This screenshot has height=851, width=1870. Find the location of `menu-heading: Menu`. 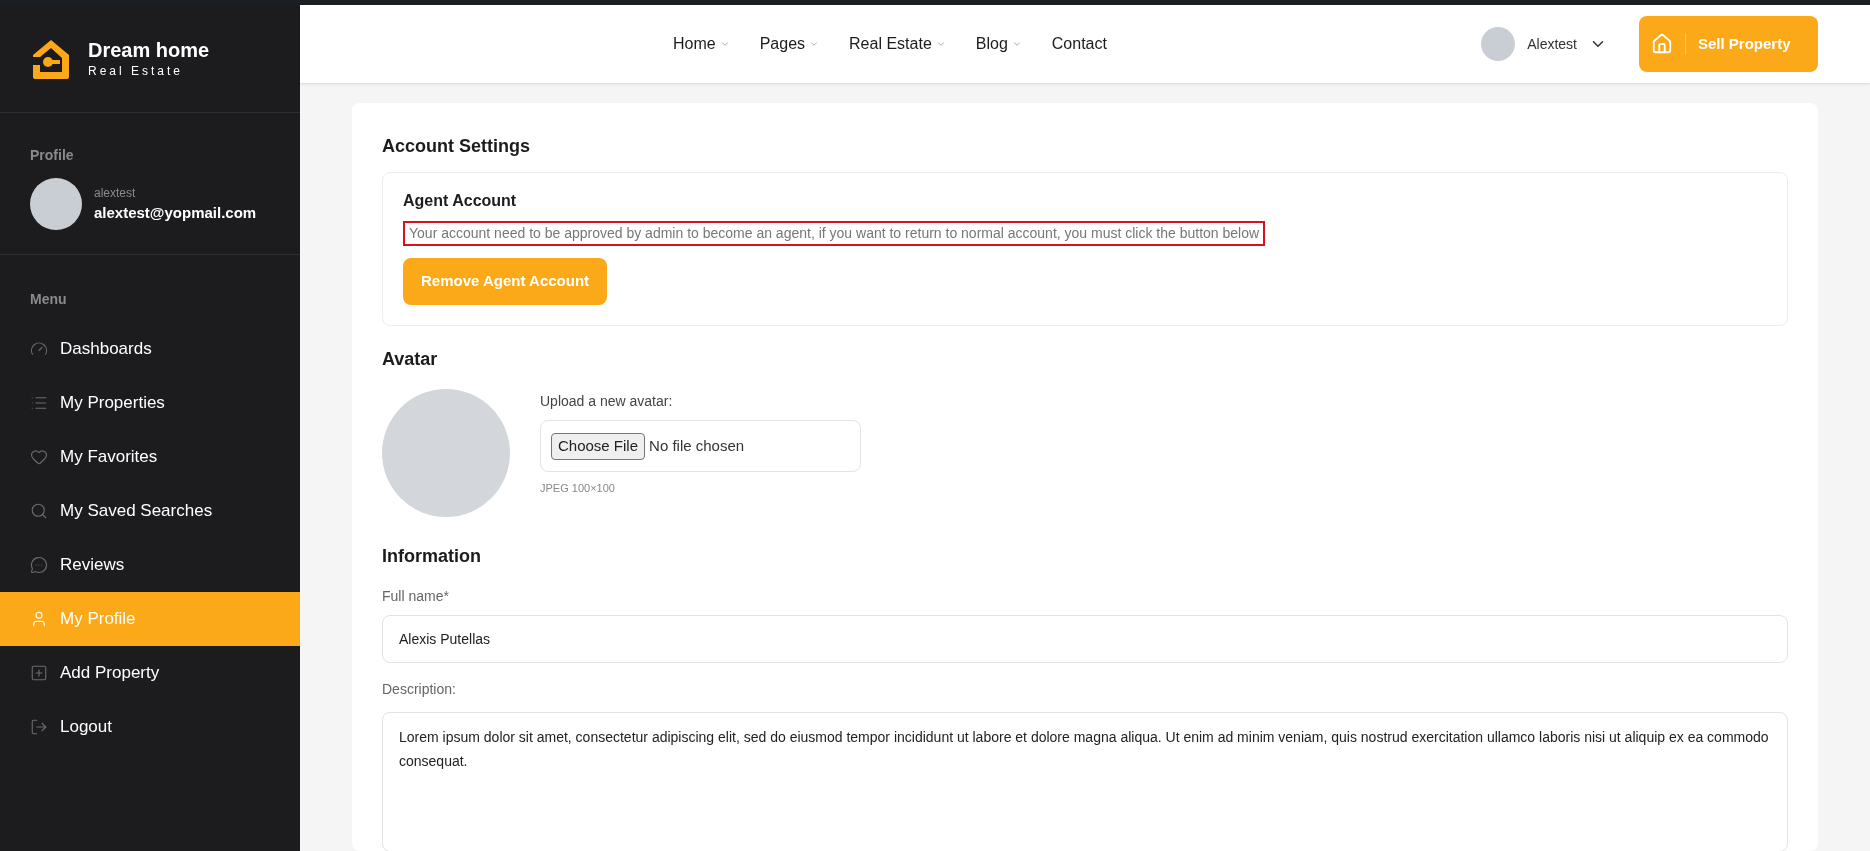

menu-heading: Menu is located at coordinates (48, 299).